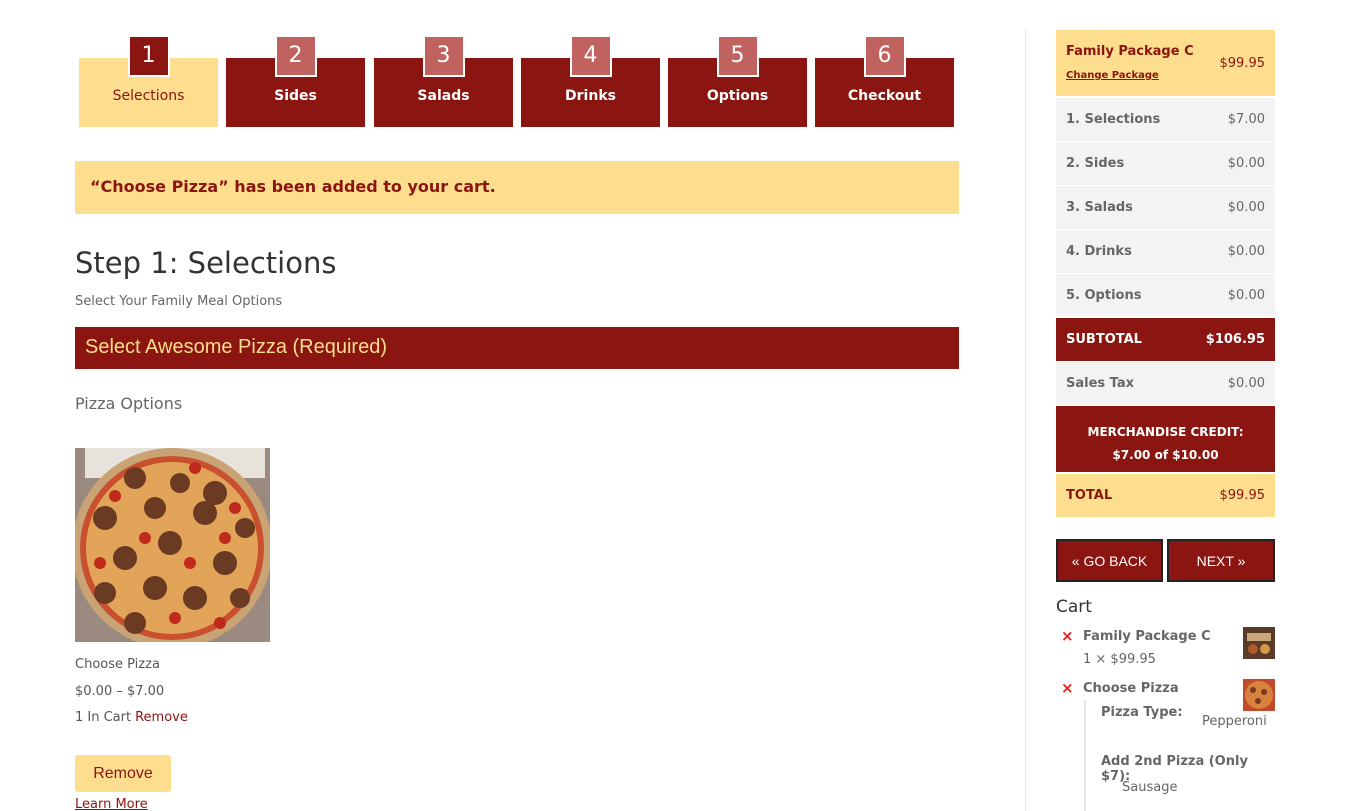  Describe the element at coordinates (148, 81) in the screenshot. I see `step-selections: 1 Selections` at that location.